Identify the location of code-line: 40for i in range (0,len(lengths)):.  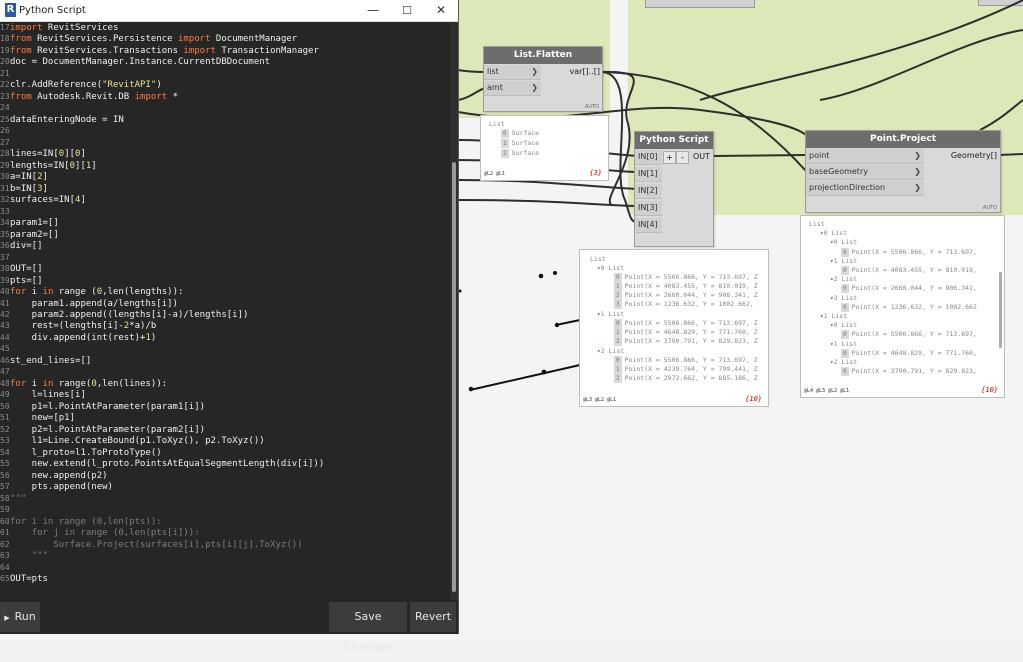
(91, 291).